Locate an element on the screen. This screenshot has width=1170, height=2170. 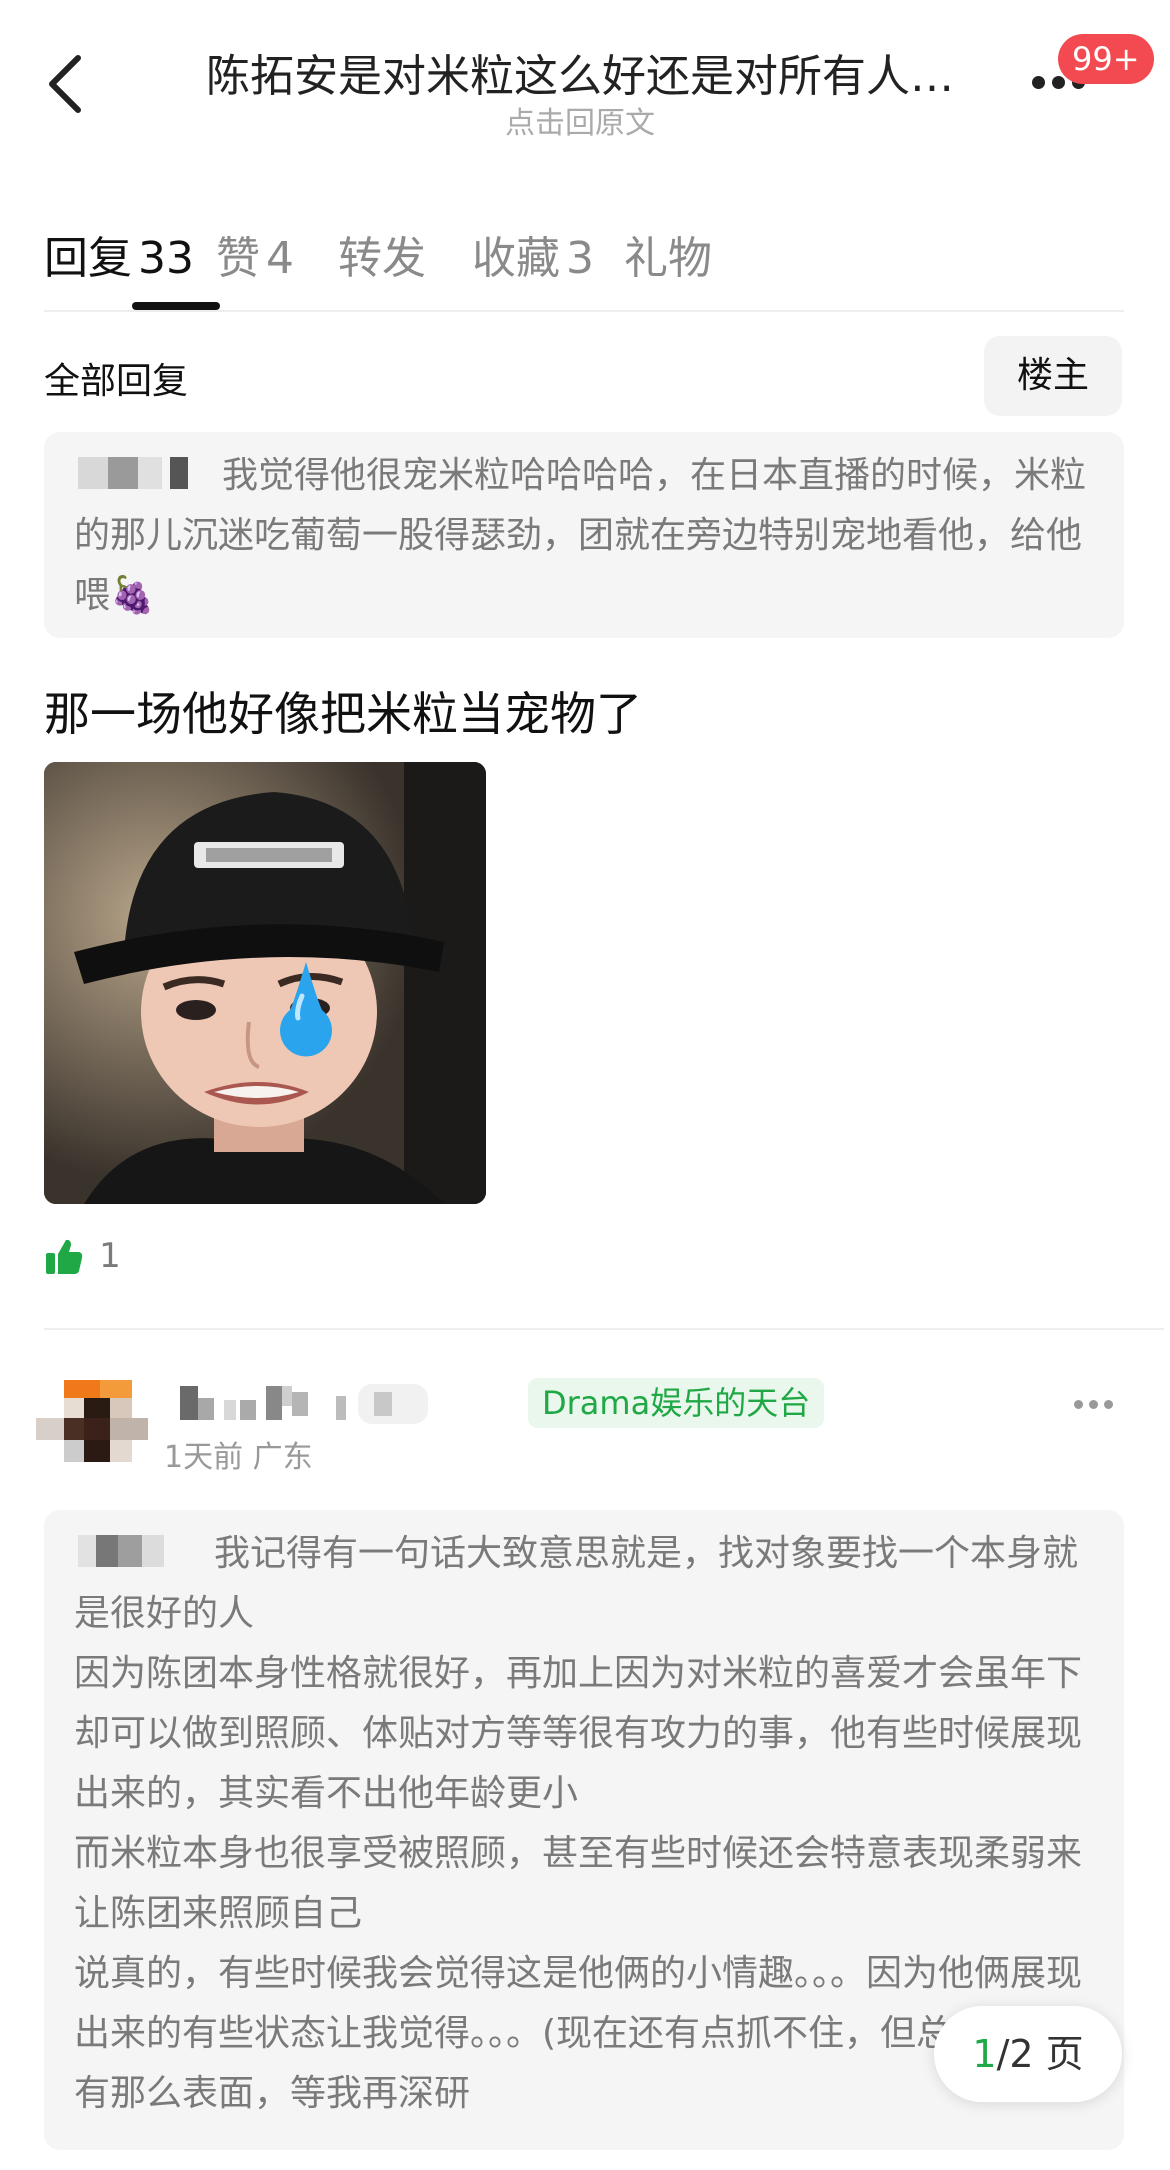
tab-count: 4 is located at coordinates (280, 258).